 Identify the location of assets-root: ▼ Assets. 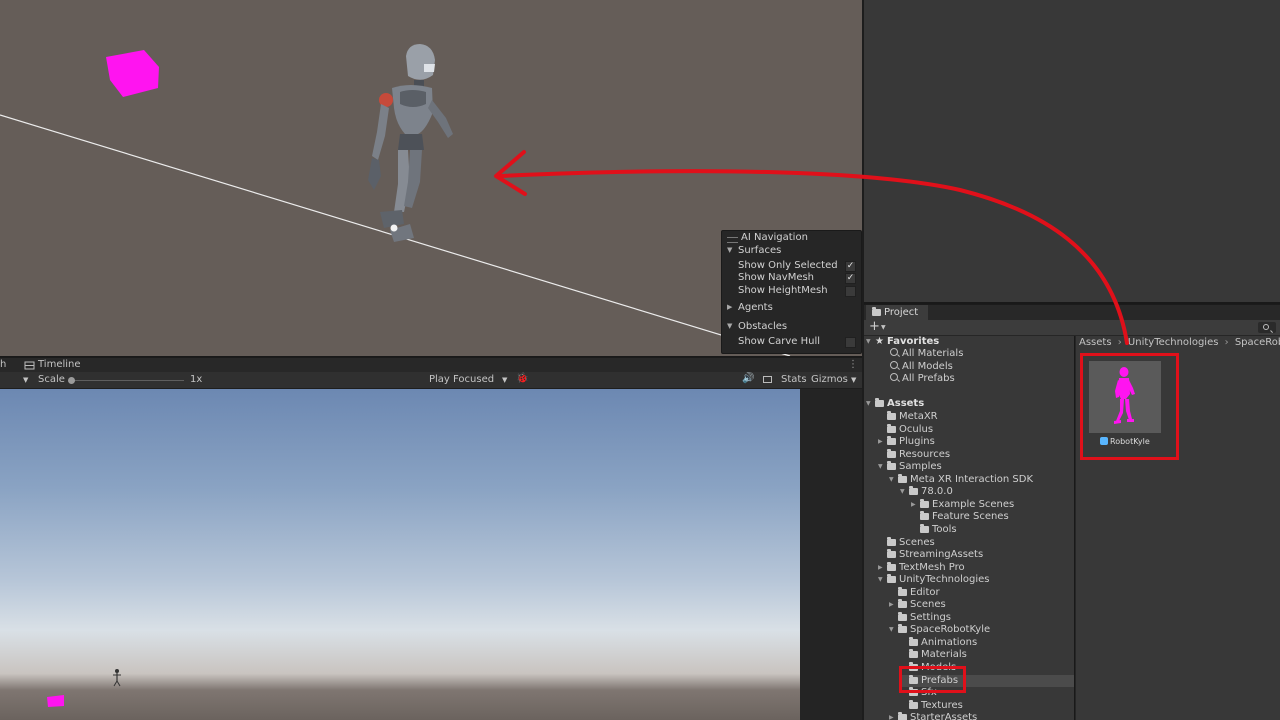
(895, 404).